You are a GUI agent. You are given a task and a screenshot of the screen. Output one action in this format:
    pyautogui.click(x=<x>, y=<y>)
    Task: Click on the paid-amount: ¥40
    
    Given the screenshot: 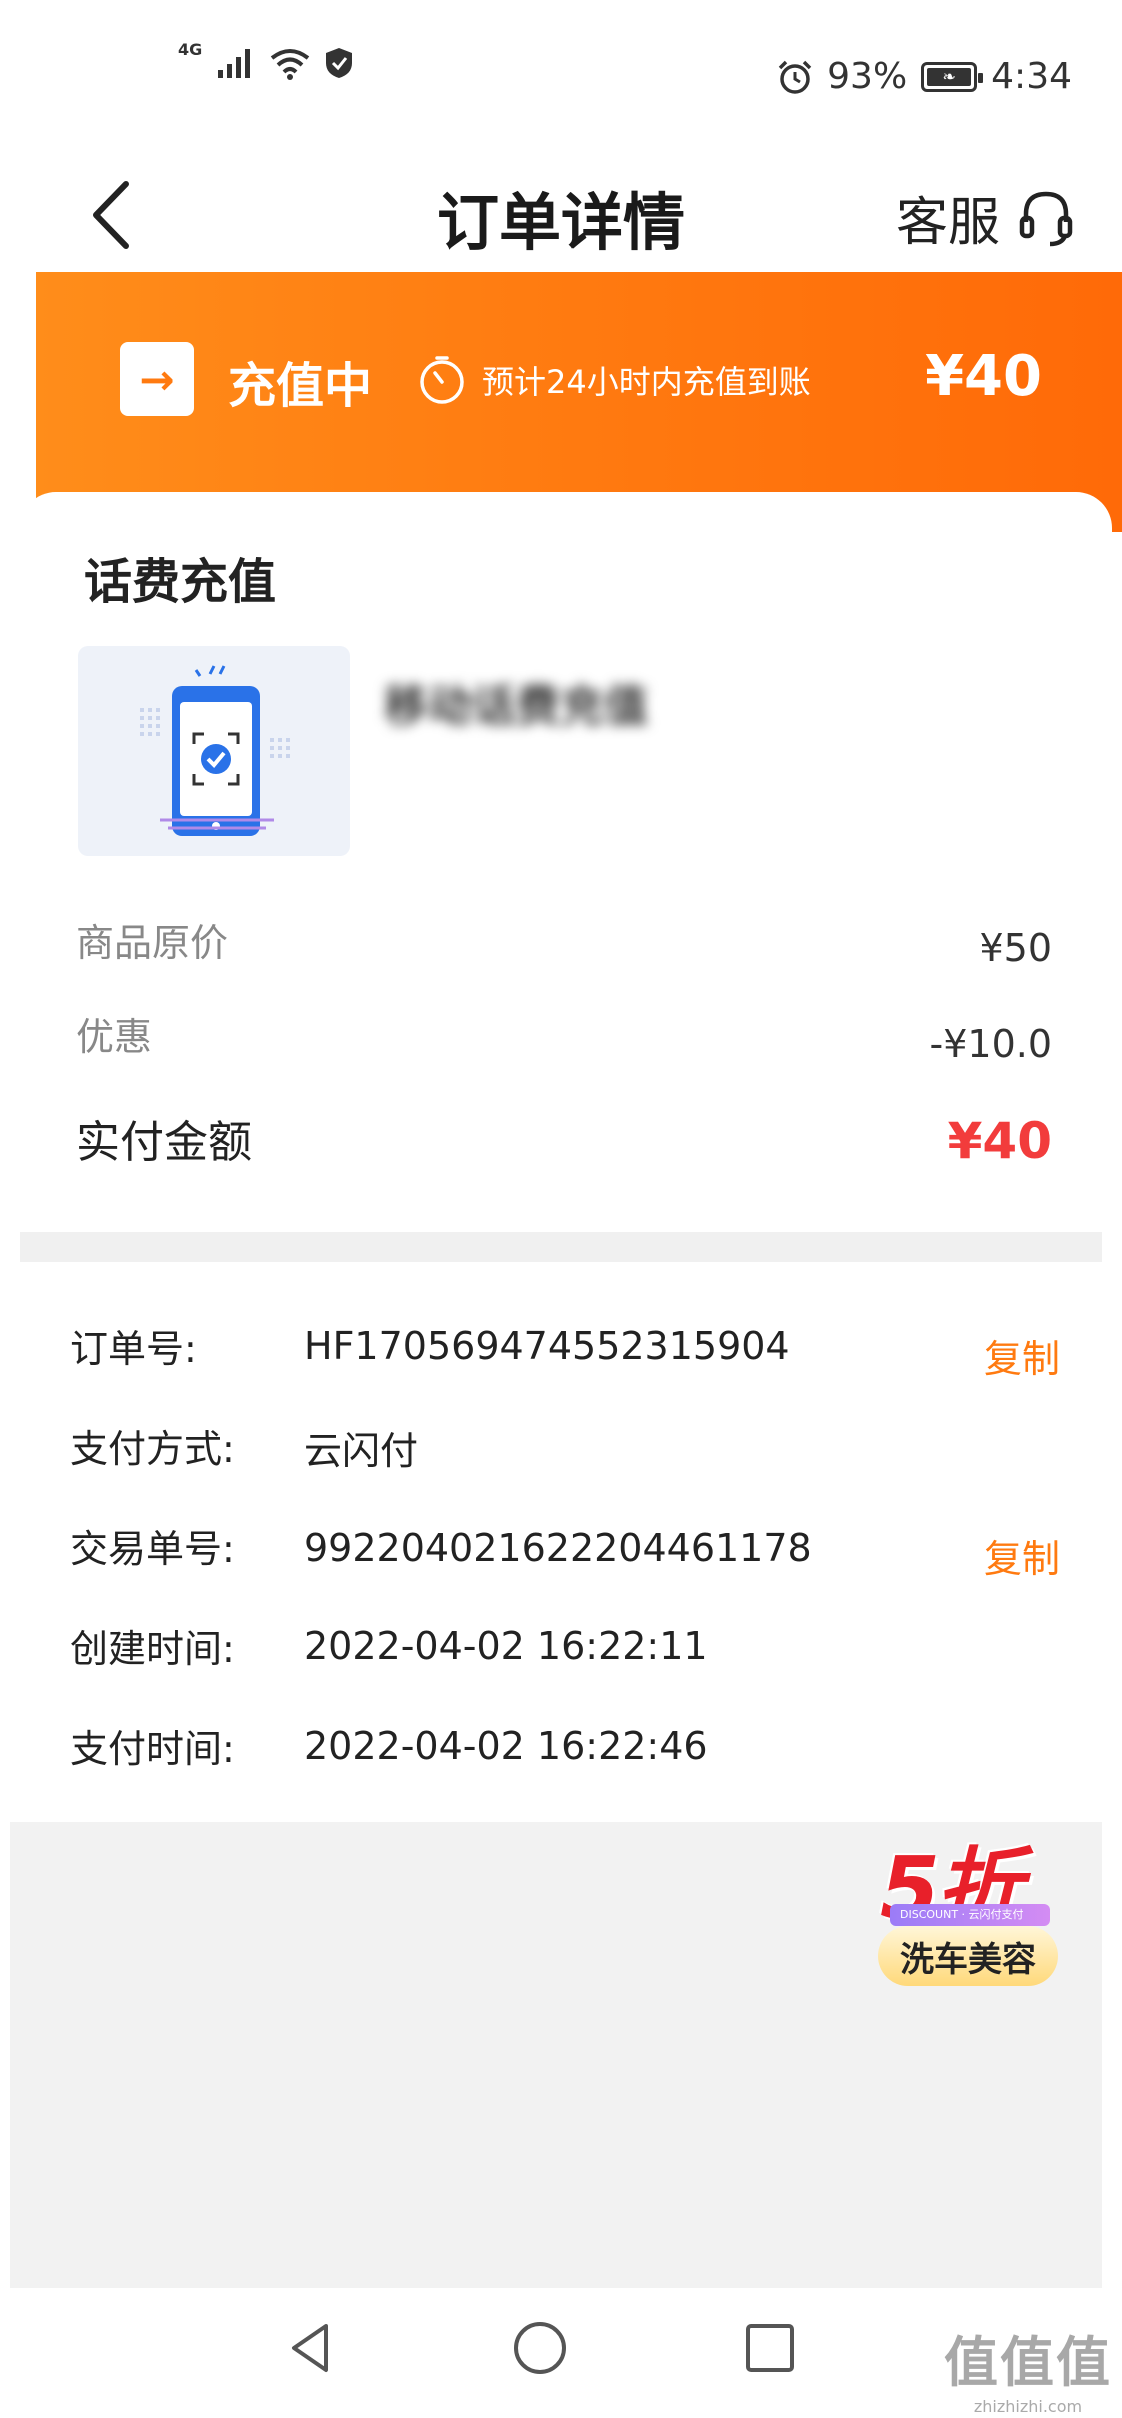 What is the action you would take?
    pyautogui.click(x=999, y=1141)
    